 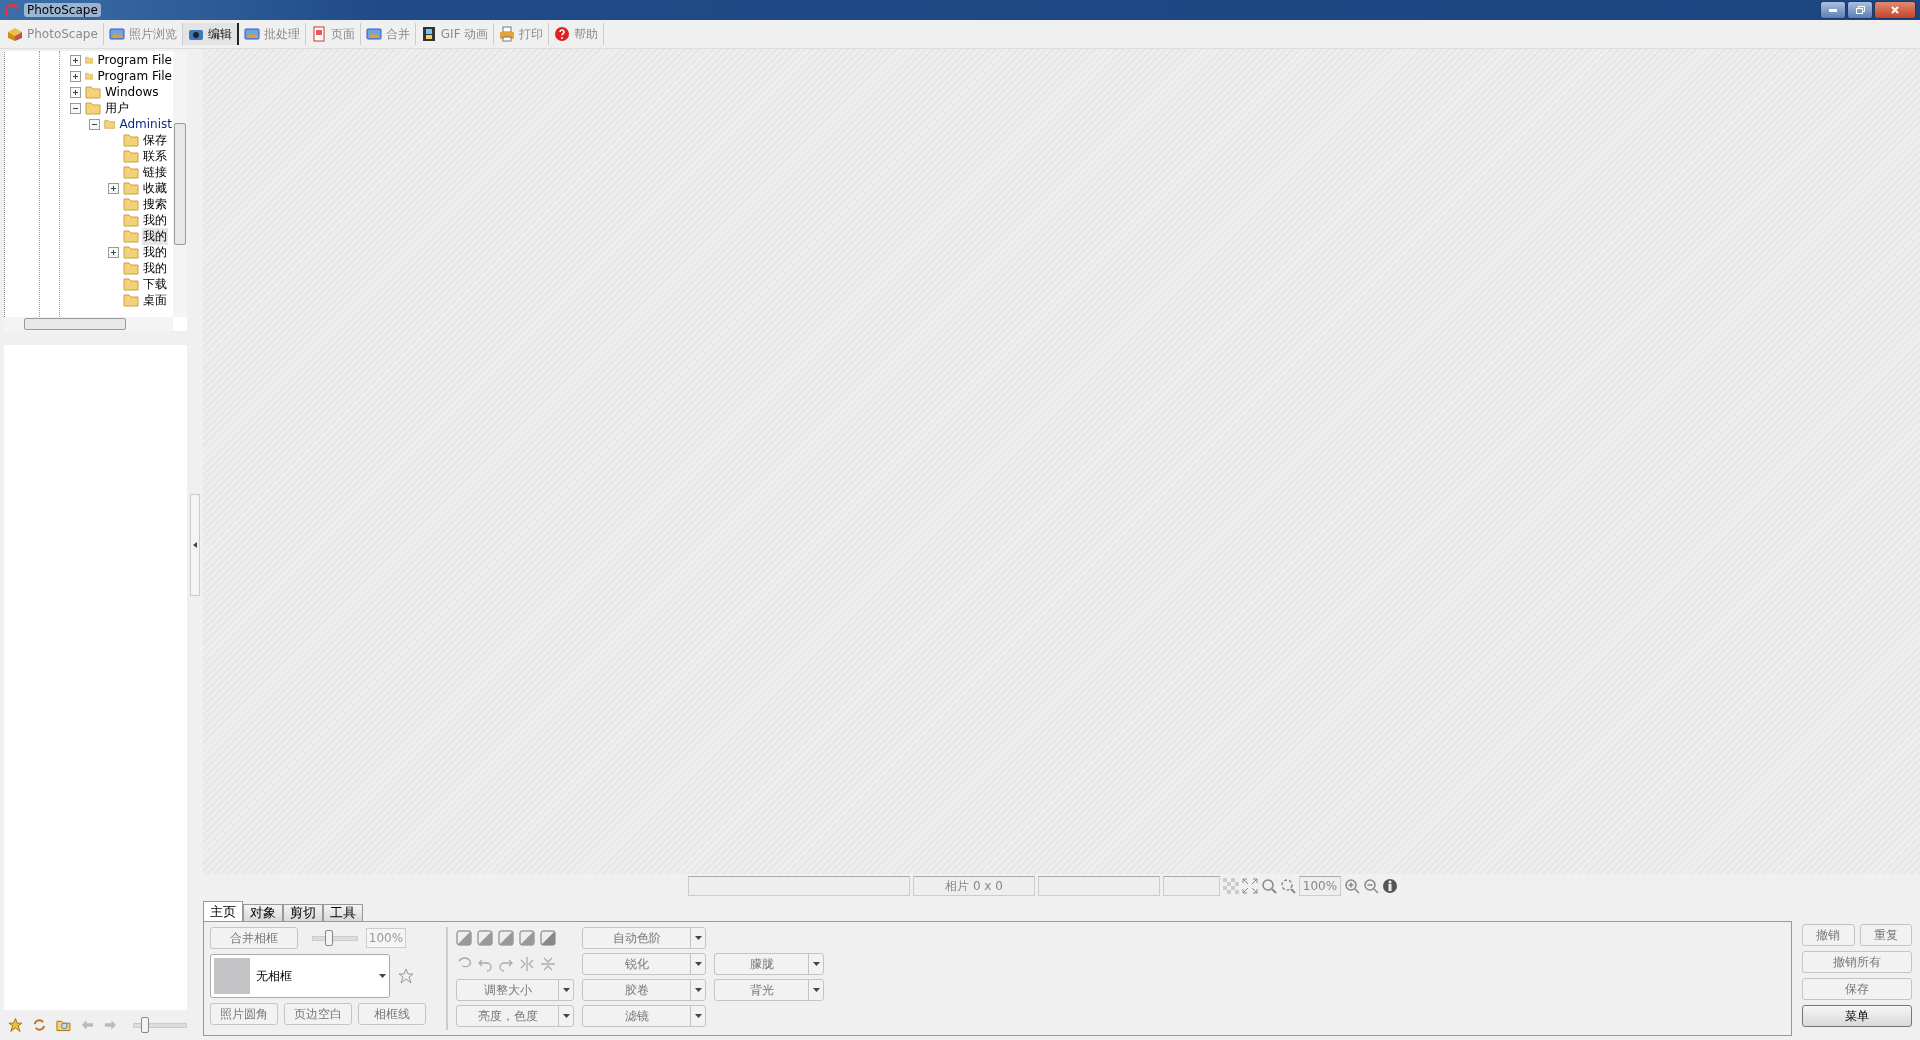 I want to click on flip-vertical-icon, so click(x=548, y=964).